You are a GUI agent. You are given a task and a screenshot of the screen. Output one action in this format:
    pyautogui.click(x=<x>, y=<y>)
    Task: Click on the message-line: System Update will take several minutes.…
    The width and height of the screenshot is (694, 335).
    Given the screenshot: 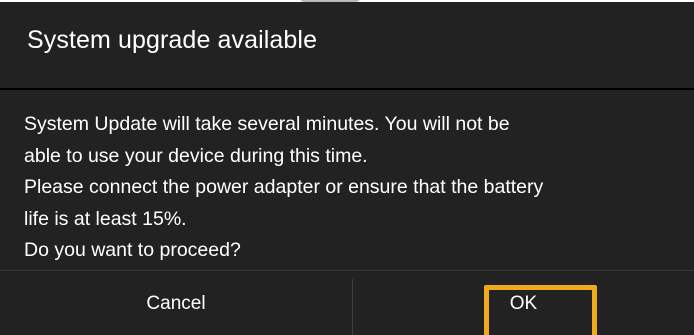 What is the action you would take?
    pyautogui.click(x=267, y=124)
    